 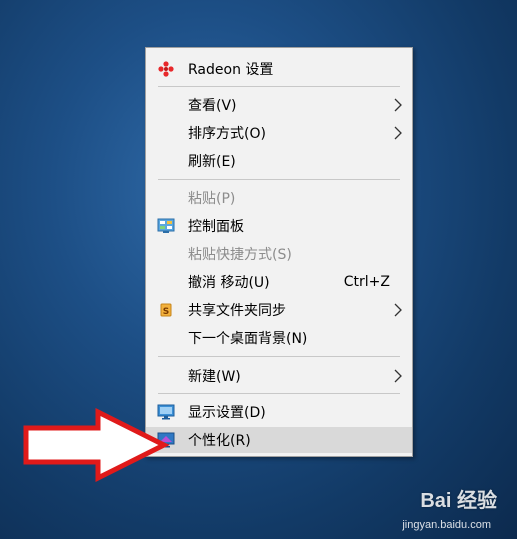 What do you see at coordinates (366, 282) in the screenshot?
I see `menu-item-shortcut: Ctrl+Z` at bounding box center [366, 282].